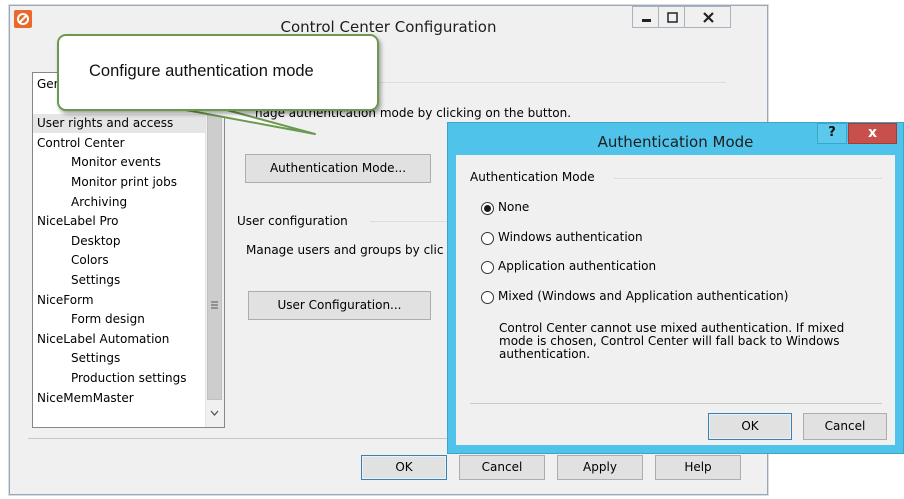  What do you see at coordinates (119, 202) in the screenshot?
I see `tree-item: Archiving` at bounding box center [119, 202].